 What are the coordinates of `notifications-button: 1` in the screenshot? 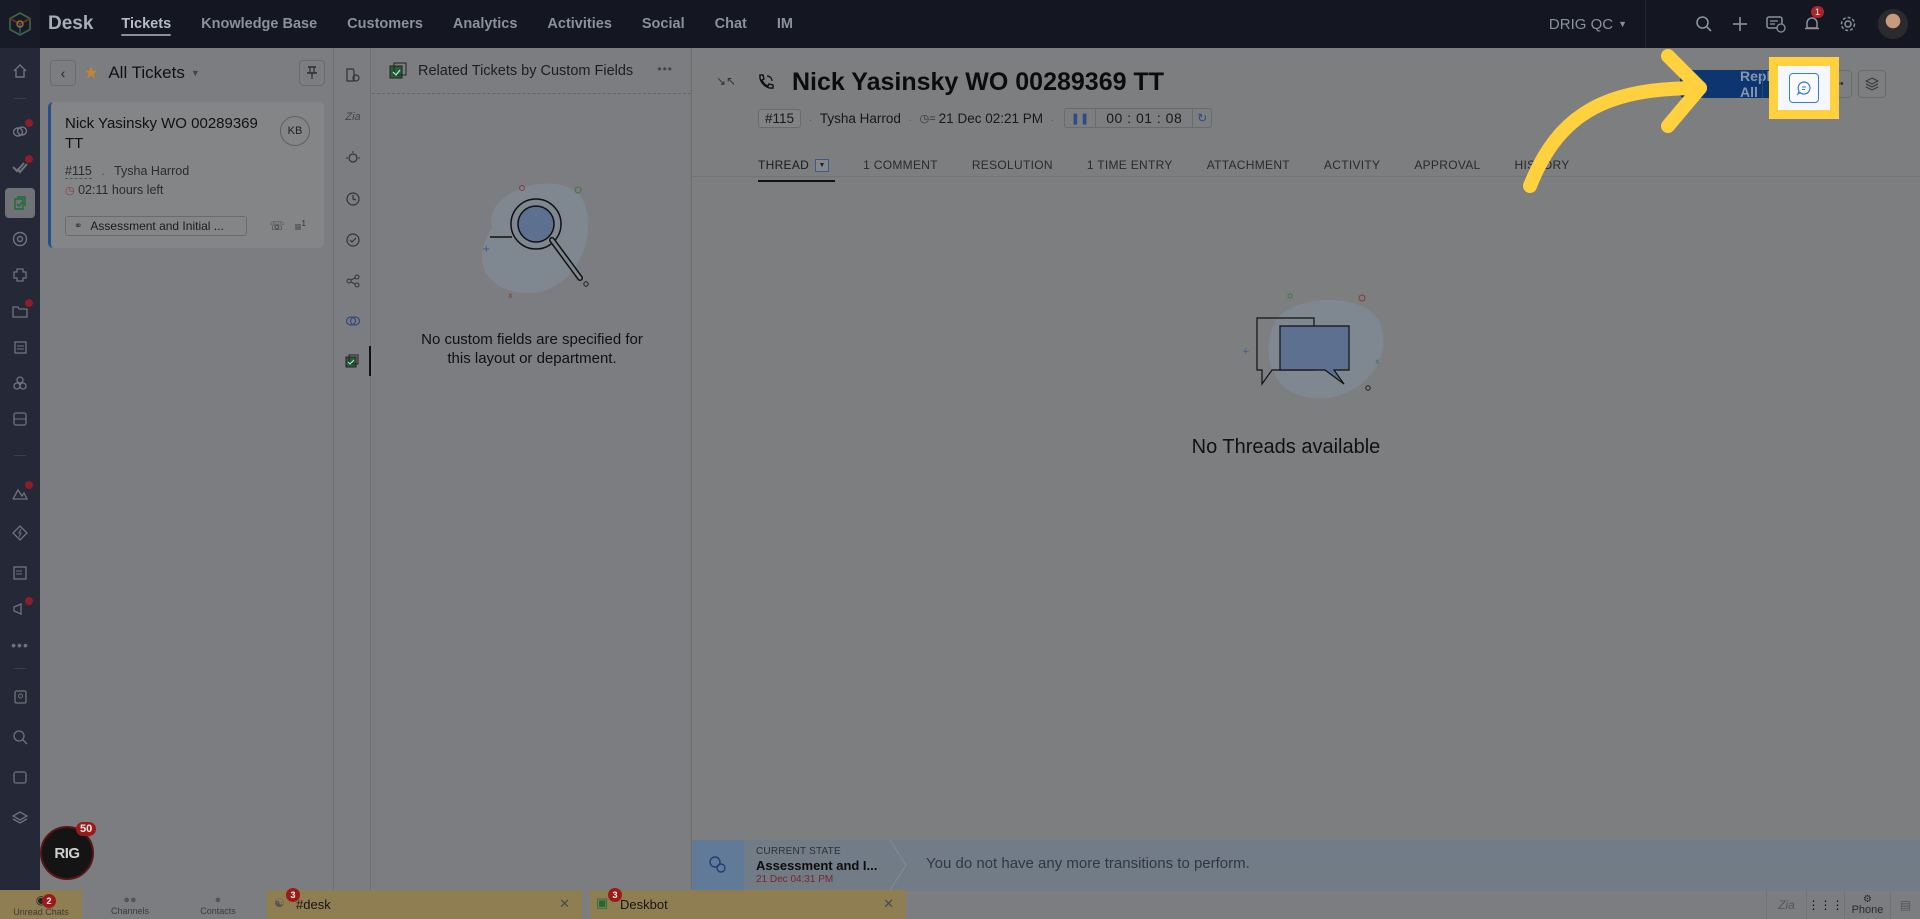 It's located at (1812, 24).